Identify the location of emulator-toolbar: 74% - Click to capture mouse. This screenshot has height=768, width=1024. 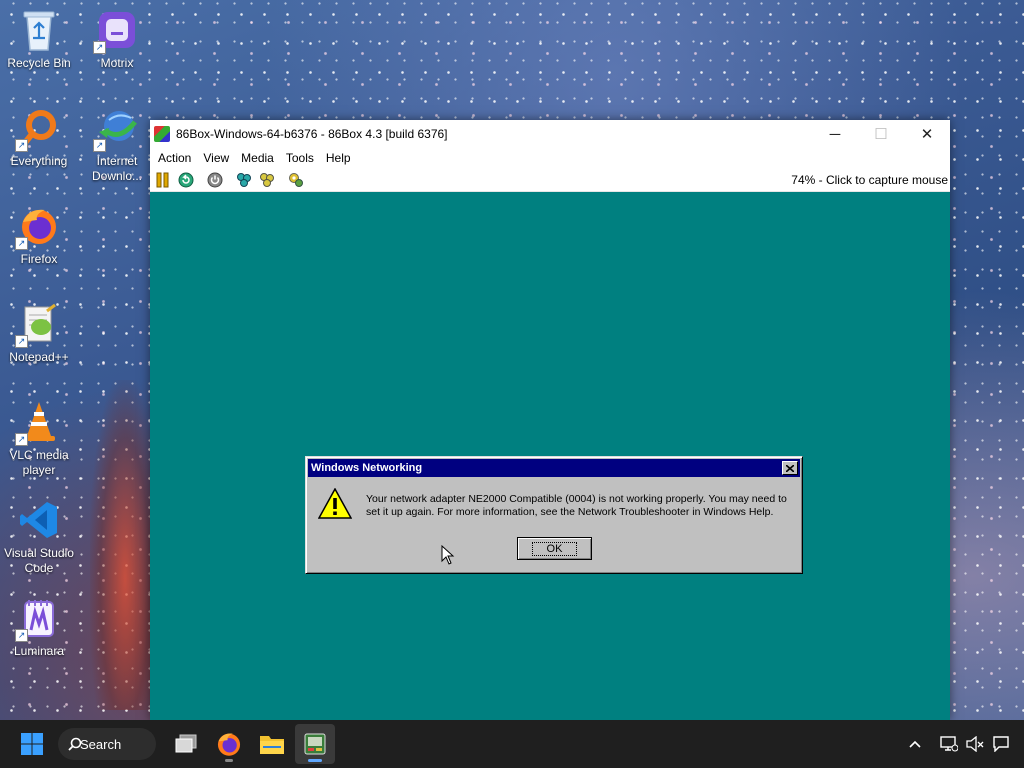
(550, 180).